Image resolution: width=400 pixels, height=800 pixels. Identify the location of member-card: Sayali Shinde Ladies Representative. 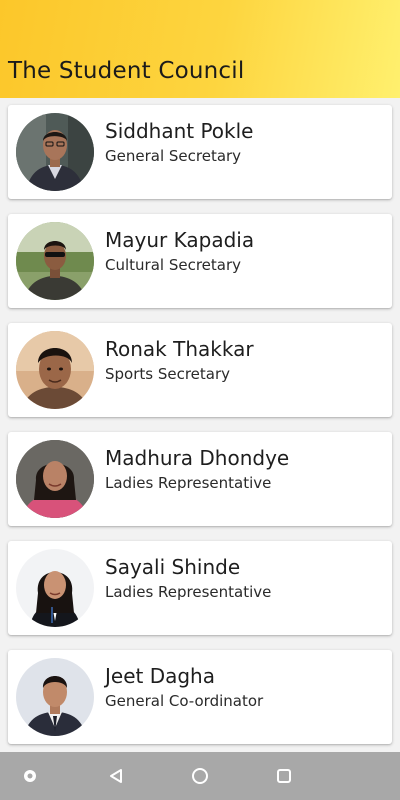
(200, 588).